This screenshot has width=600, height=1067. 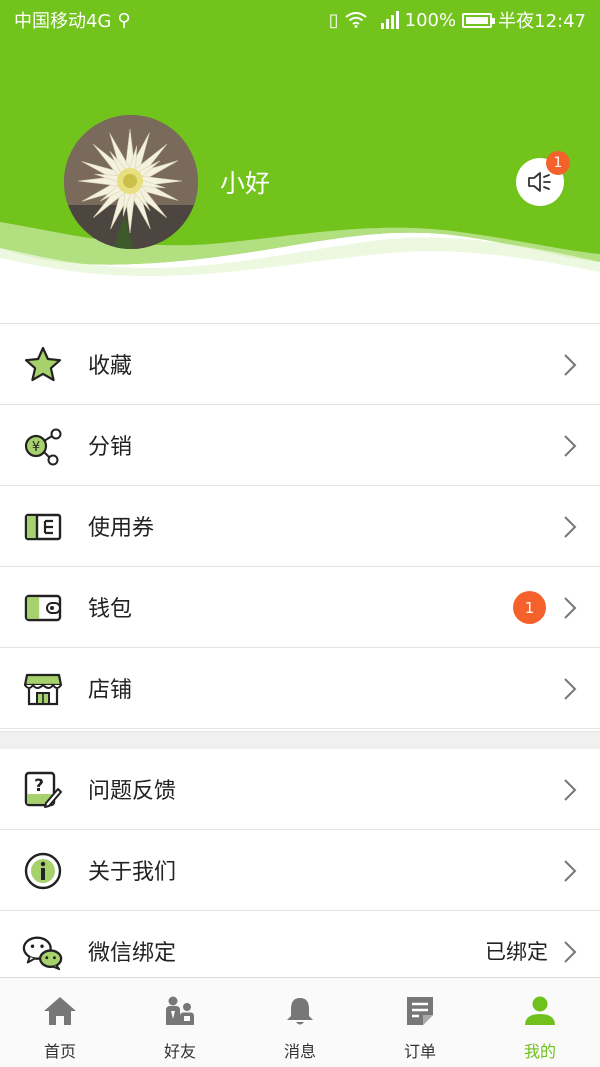 I want to click on person-icon, so click(x=540, y=1011).